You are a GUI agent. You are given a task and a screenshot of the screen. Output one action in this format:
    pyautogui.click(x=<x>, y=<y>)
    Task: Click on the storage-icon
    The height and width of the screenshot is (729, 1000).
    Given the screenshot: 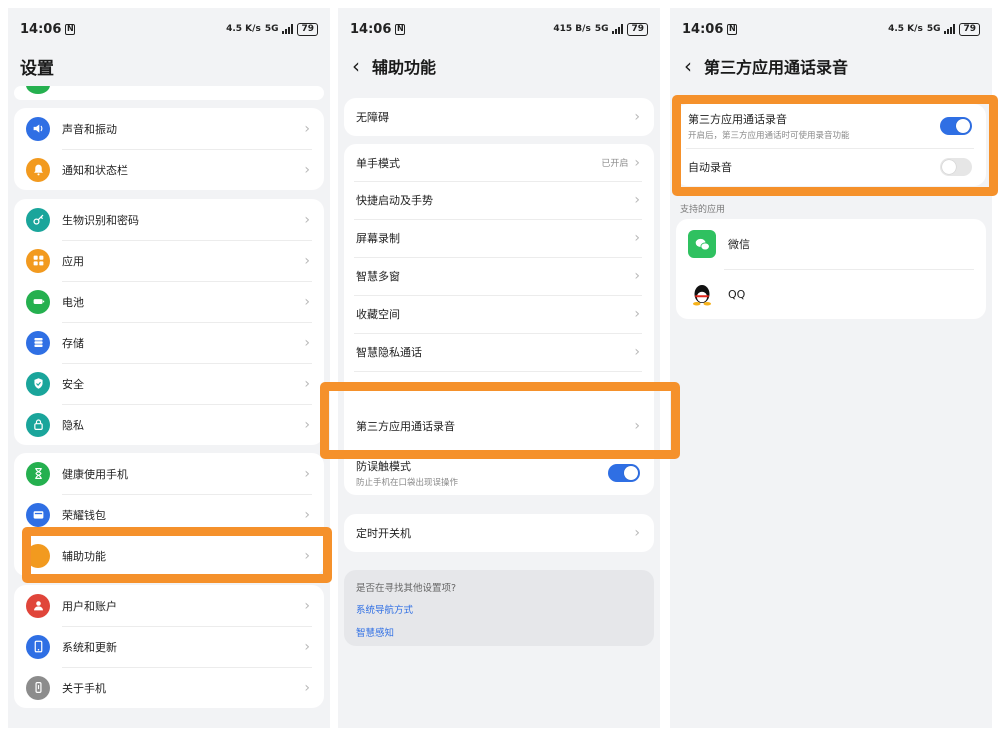 What is the action you would take?
    pyautogui.click(x=38, y=342)
    